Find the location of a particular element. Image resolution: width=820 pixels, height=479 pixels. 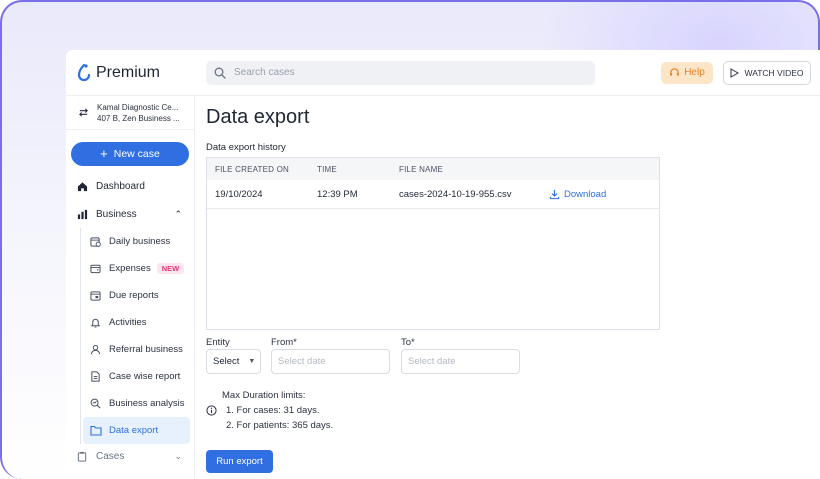

limits-heading: Max Duration limits: is located at coordinates (264, 395).